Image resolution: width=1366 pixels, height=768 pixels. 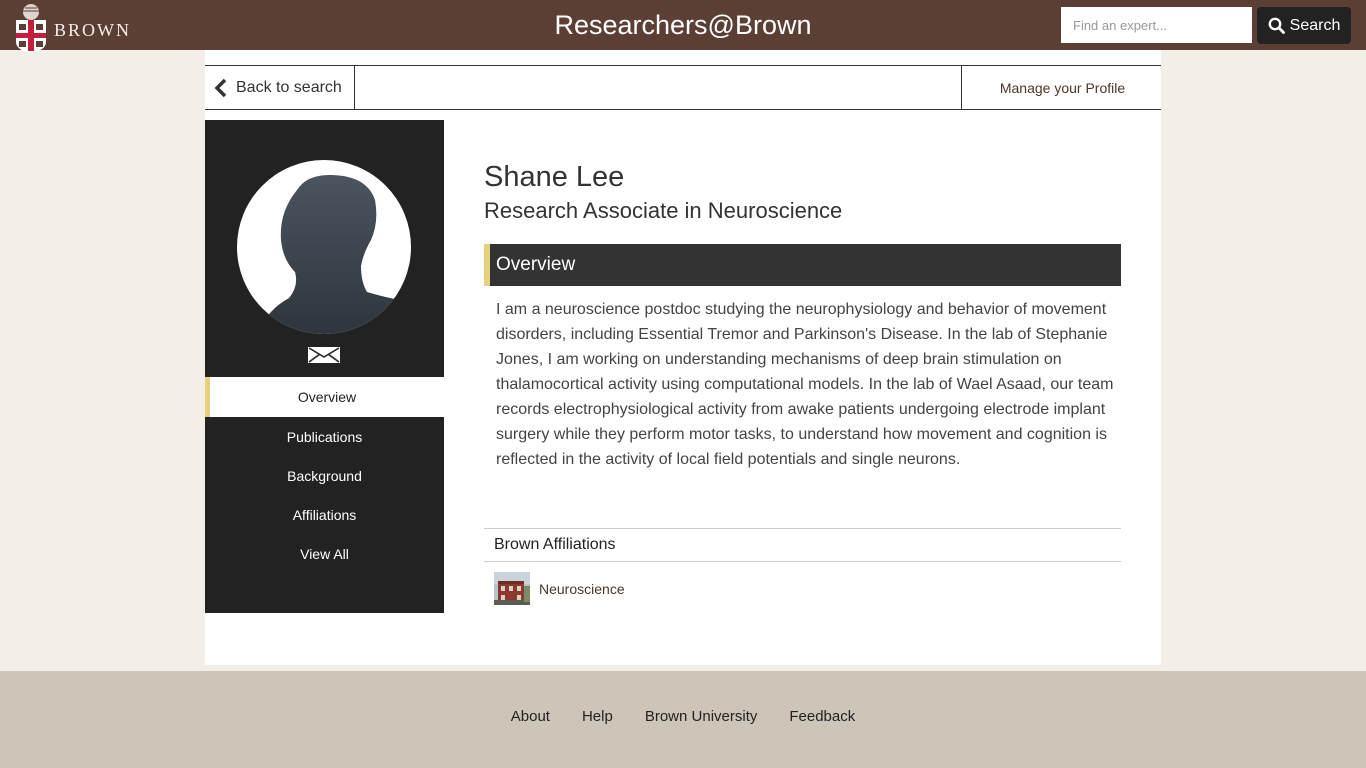 I want to click on affiliation-link-neuroscience: Neuroscience, so click(x=582, y=589).